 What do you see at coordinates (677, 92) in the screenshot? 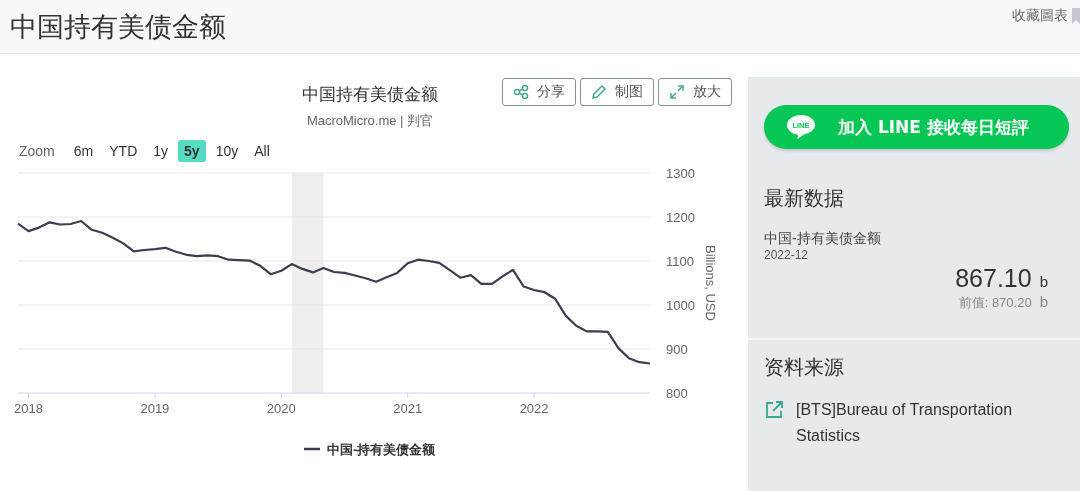
I see `expand-icon` at bounding box center [677, 92].